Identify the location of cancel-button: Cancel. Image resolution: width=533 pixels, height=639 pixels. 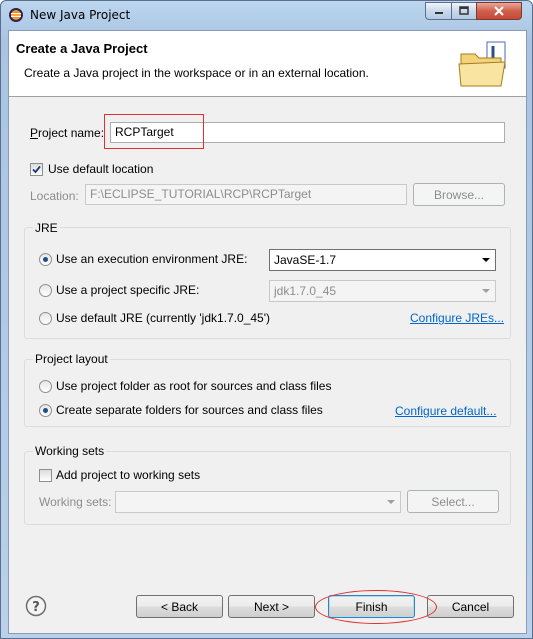
(470, 606).